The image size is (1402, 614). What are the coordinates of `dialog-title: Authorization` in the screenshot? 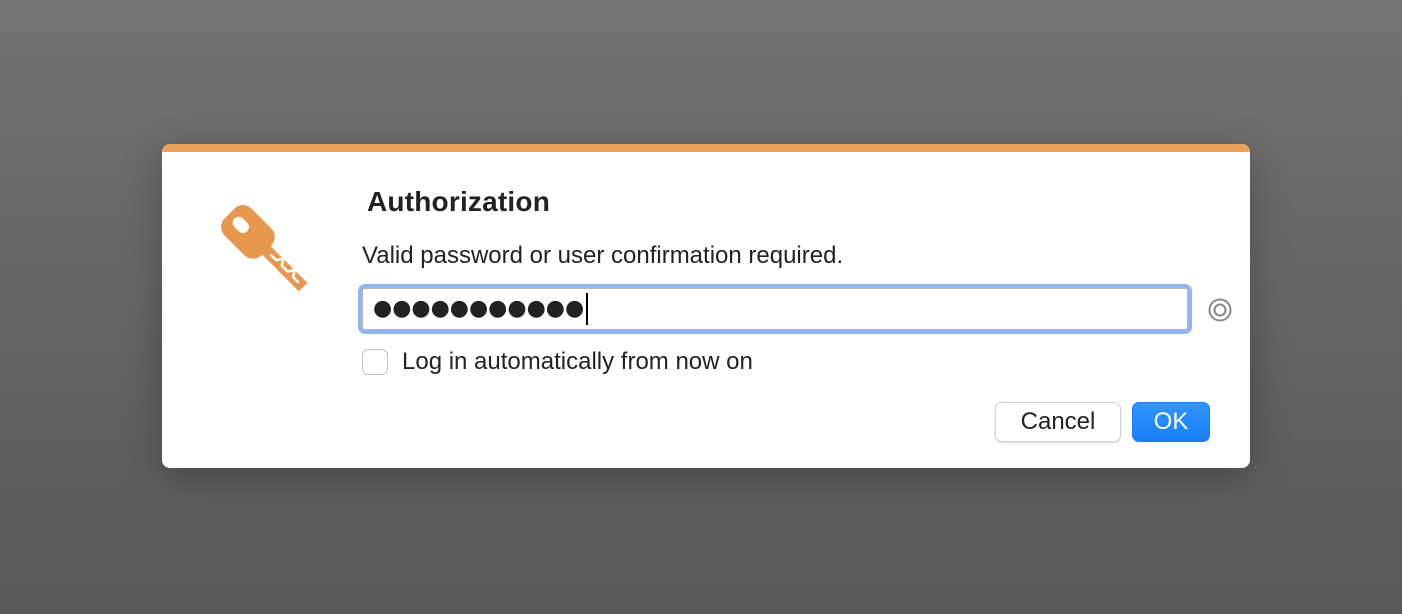 It's located at (459, 201).